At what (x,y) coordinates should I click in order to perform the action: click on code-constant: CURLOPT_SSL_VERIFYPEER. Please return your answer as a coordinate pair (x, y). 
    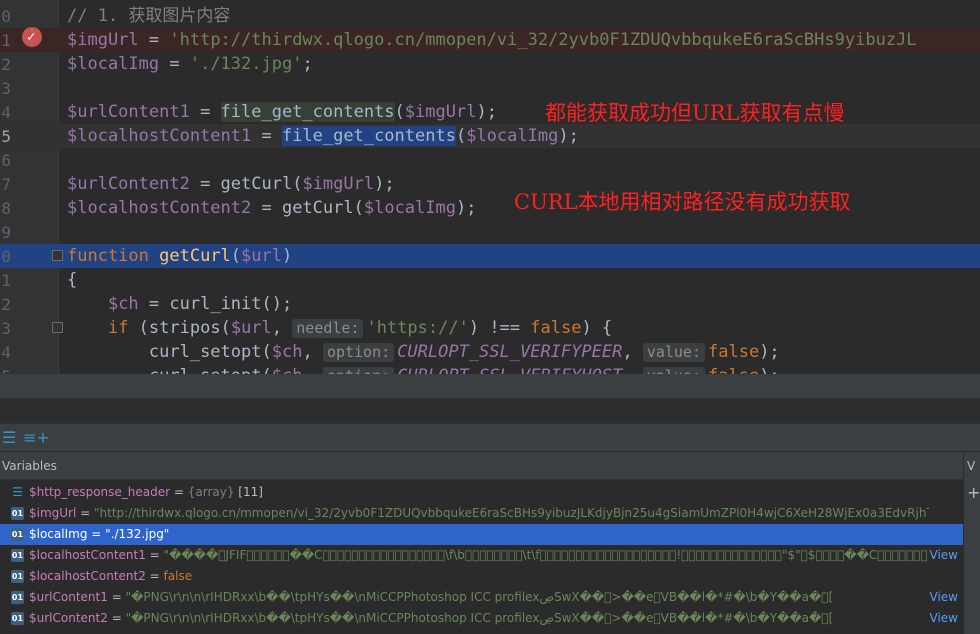
    Looking at the image, I should click on (509, 352).